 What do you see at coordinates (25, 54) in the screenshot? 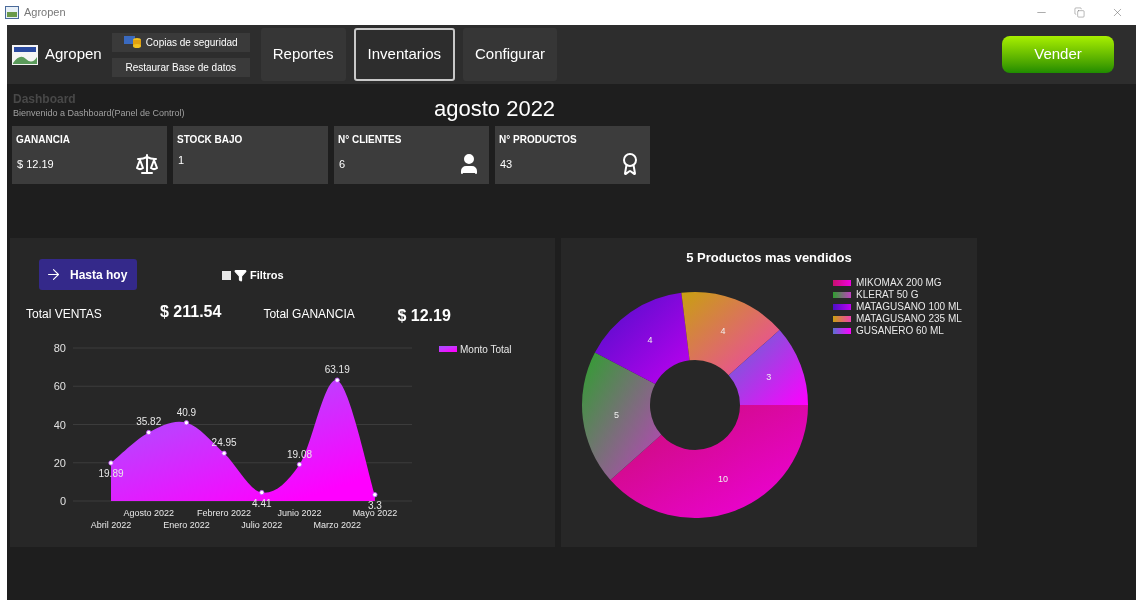
I see `logo-icon` at bounding box center [25, 54].